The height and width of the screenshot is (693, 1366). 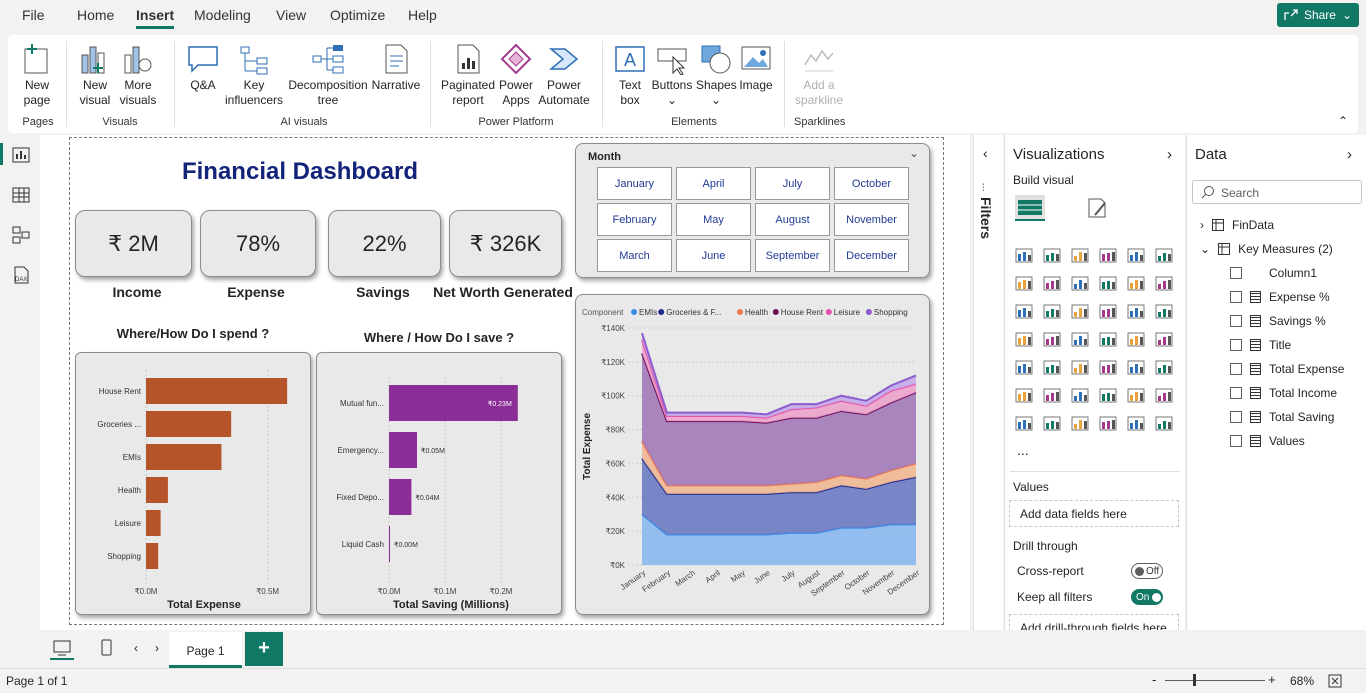 I want to click on menu-home: Home, so click(x=95, y=15).